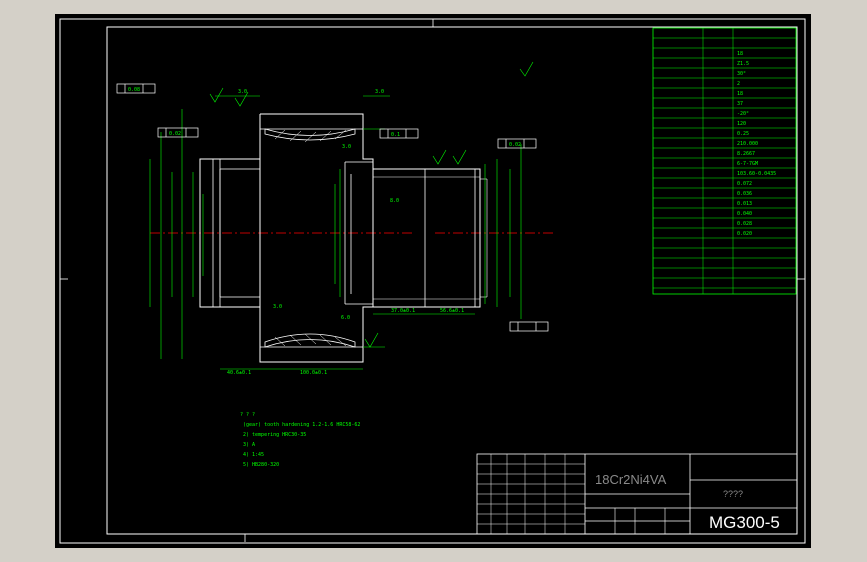 Image resolution: width=867 pixels, height=562 pixels. I want to click on dim-chamfer-b: 6.0, so click(345, 318).